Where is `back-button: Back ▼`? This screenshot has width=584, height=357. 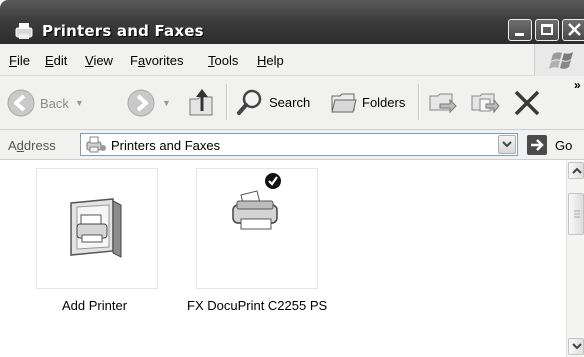
back-button: Back ▼ is located at coordinates (45, 103).